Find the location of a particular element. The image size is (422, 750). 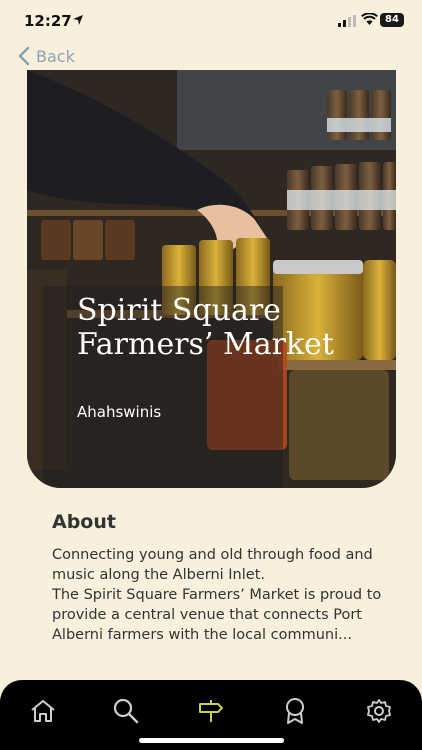

tab-badges is located at coordinates (295, 711).